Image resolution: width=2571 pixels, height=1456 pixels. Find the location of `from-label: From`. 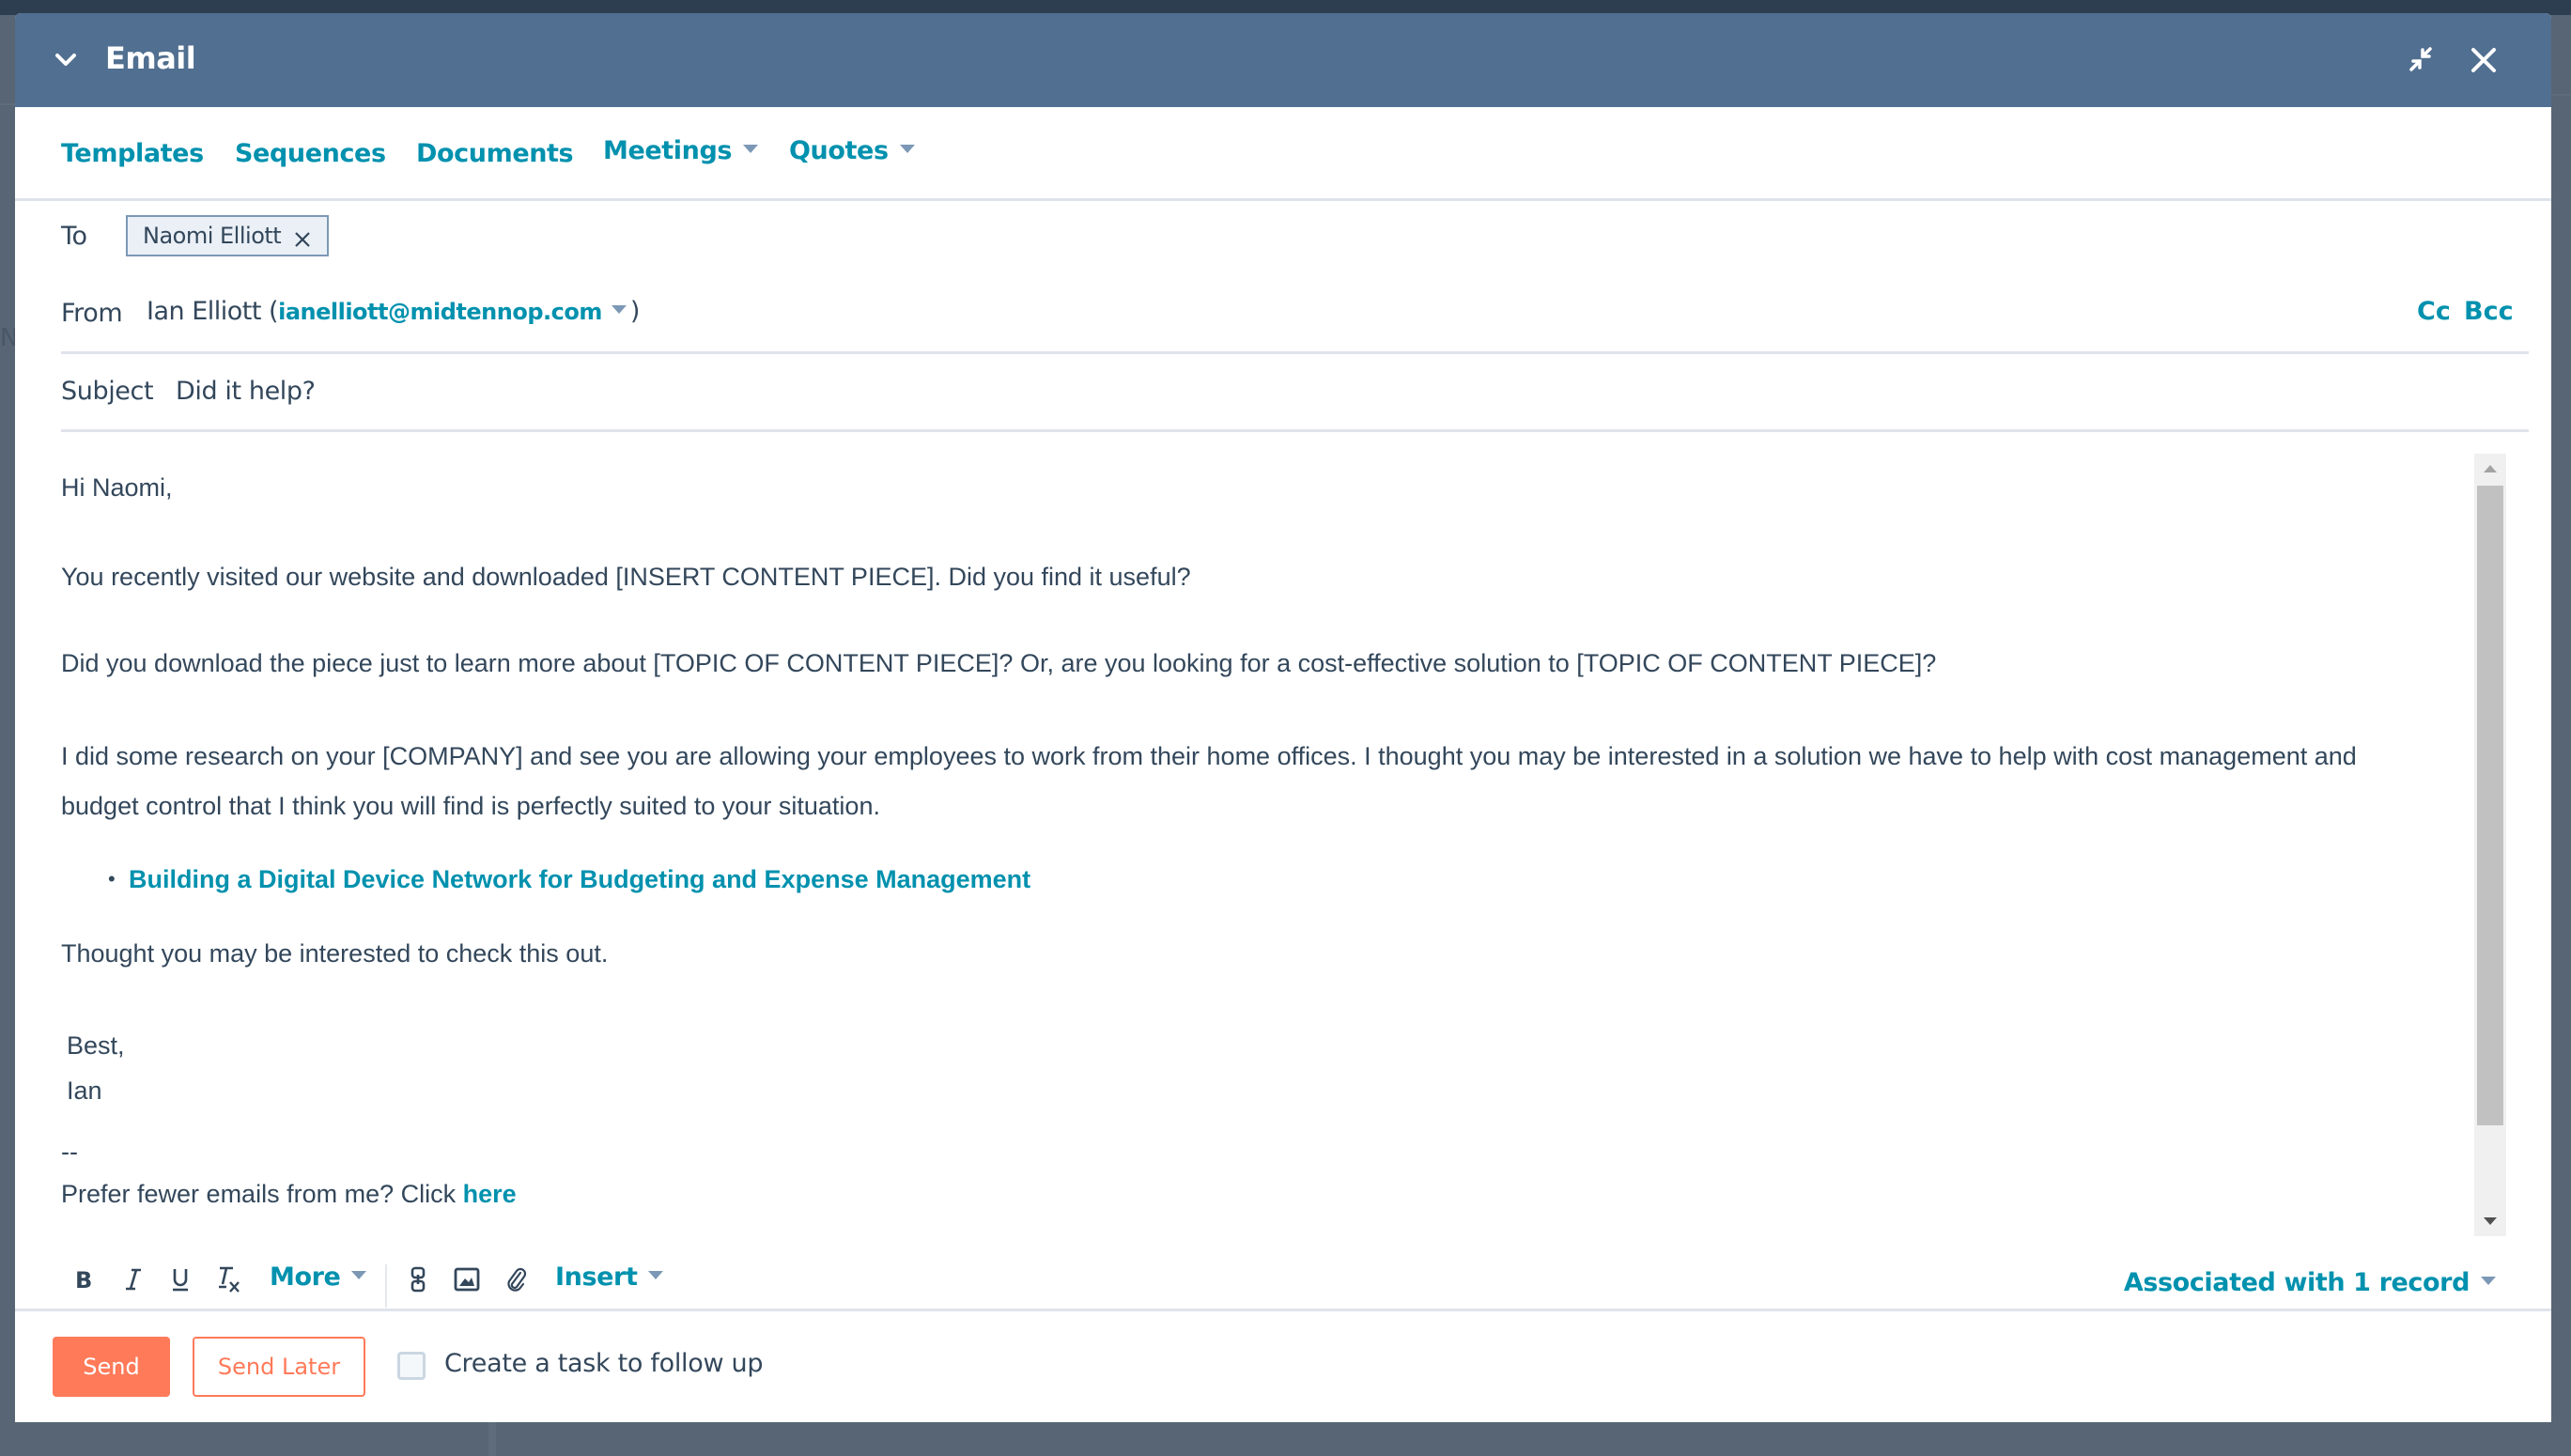

from-label: From is located at coordinates (92, 313).